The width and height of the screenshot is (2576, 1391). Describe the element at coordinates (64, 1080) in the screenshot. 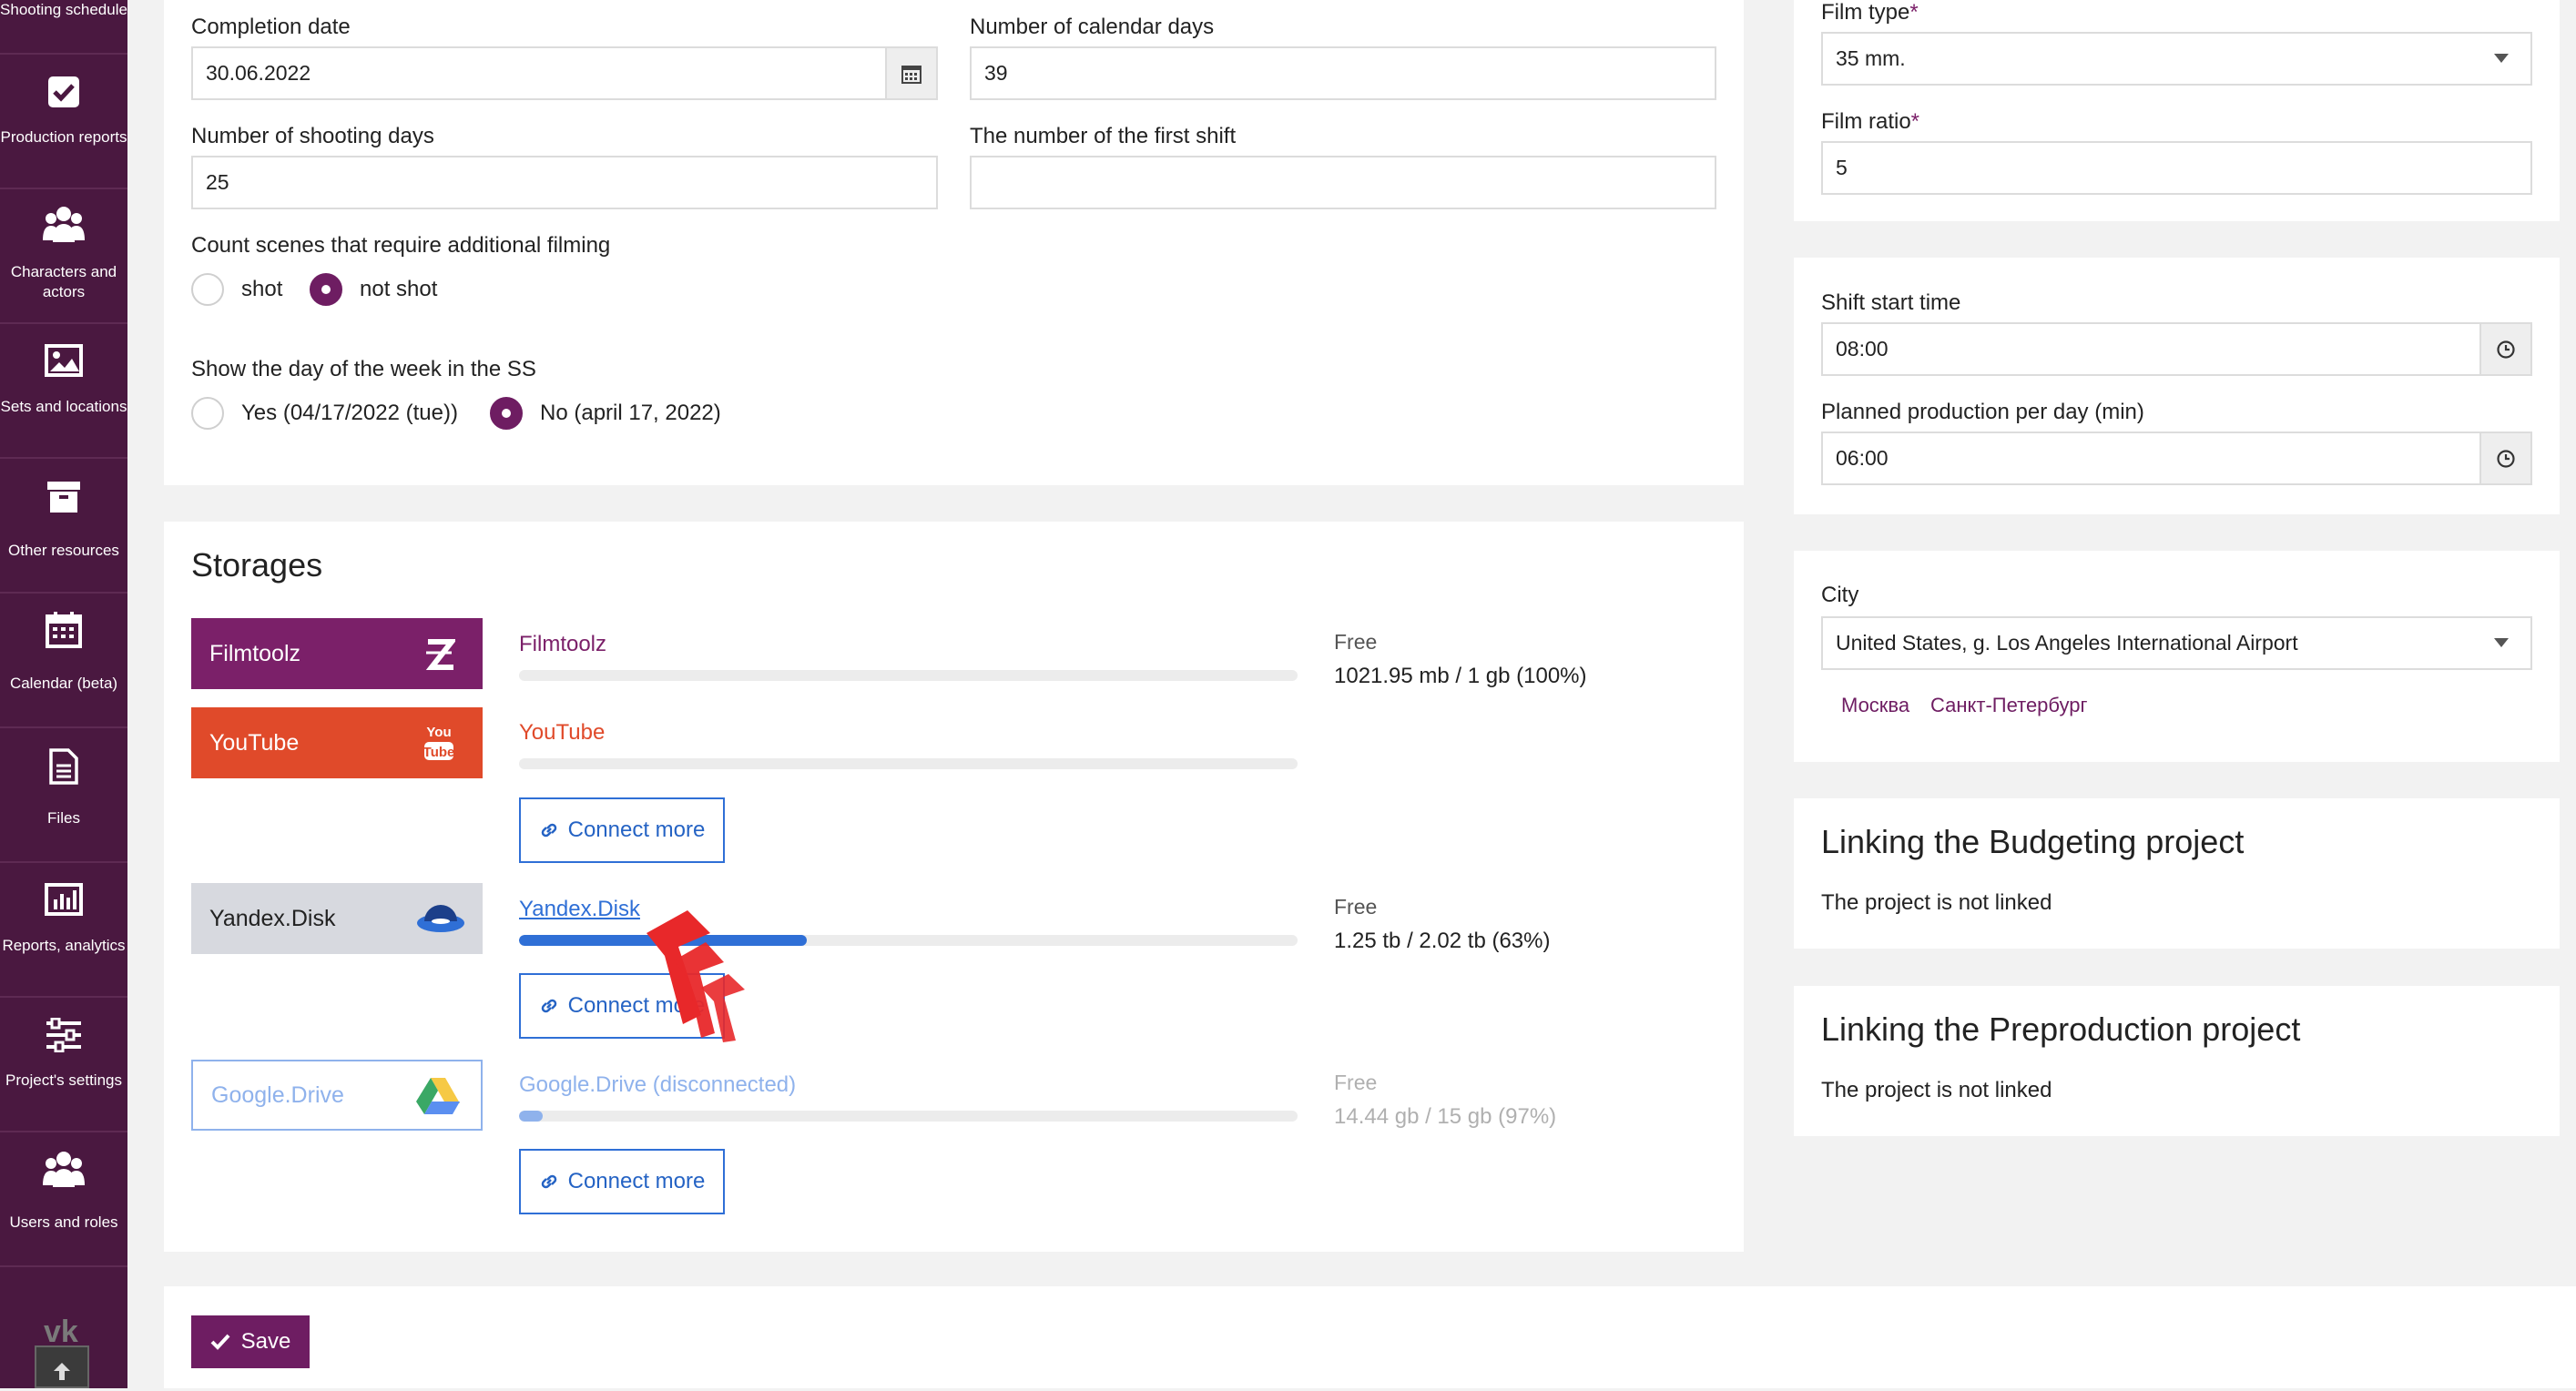

I see `sidebar-item-label: Project's settings` at that location.